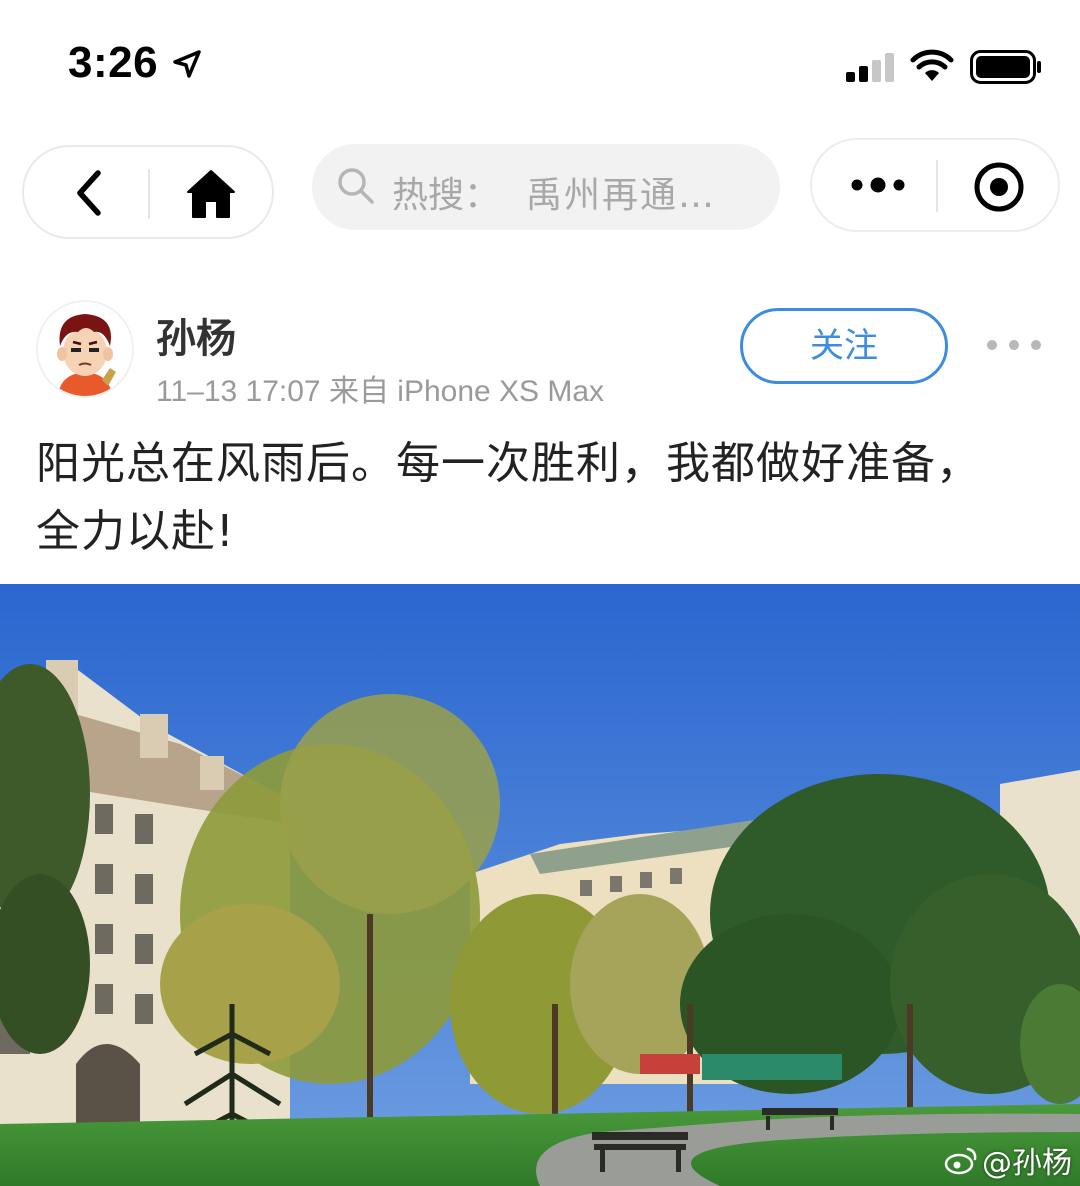 This screenshot has width=1080, height=1186. I want to click on avatar, so click(85, 349).